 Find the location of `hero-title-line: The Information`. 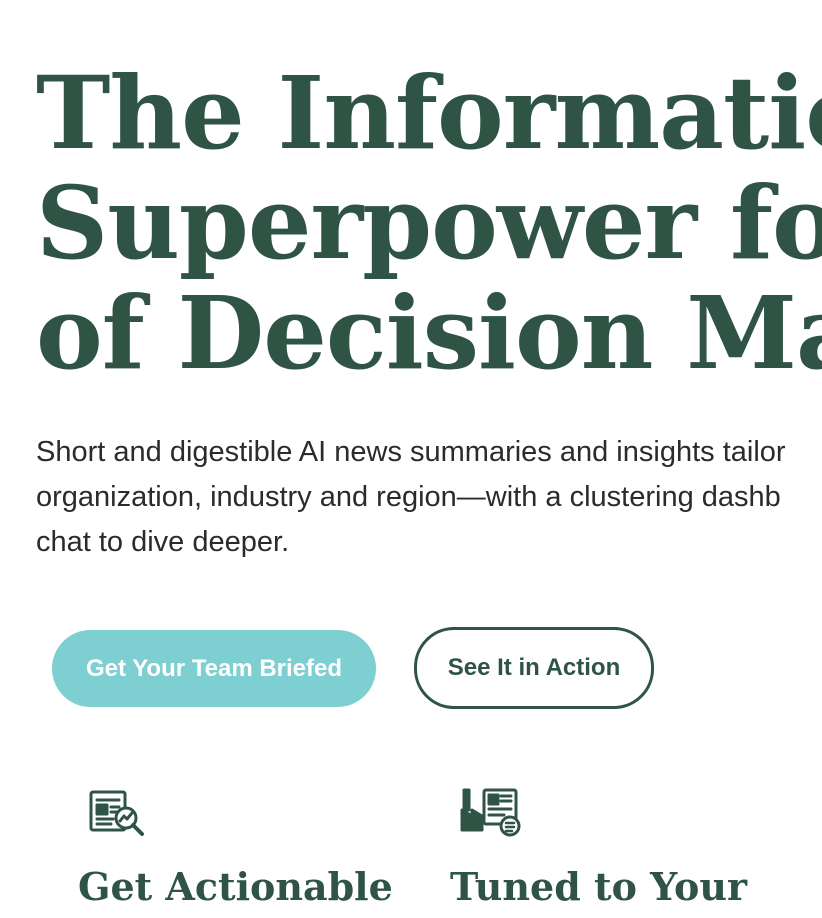

hero-title-line: The Information is located at coordinates (429, 115).